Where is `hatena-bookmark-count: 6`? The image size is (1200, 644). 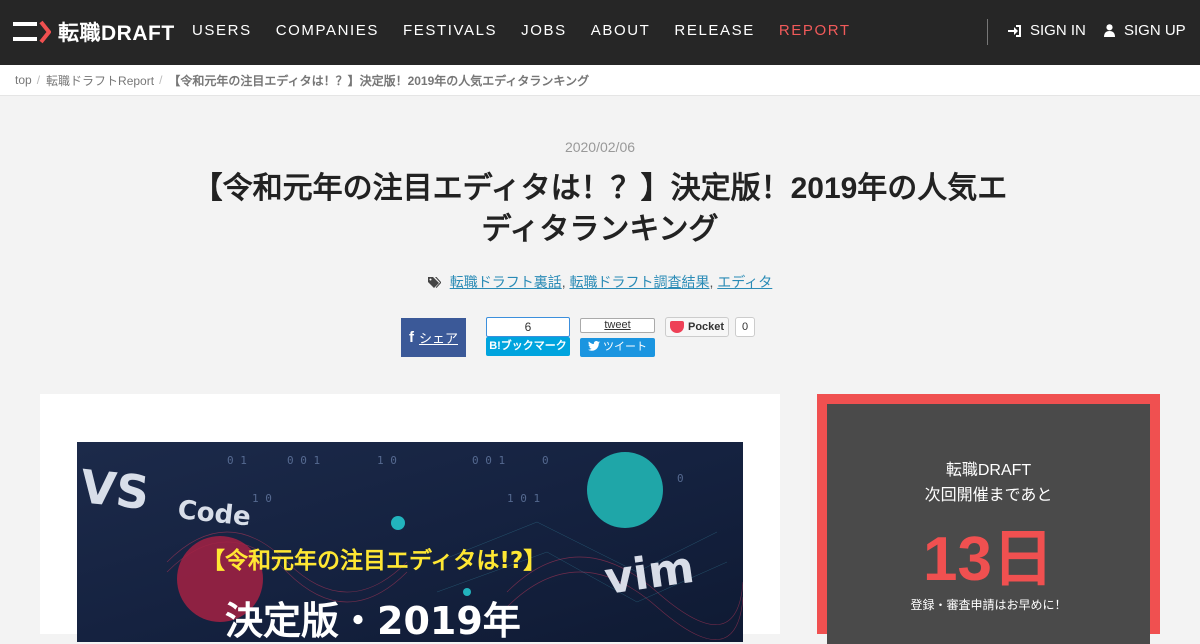
hatena-bookmark-count: 6 is located at coordinates (528, 327).